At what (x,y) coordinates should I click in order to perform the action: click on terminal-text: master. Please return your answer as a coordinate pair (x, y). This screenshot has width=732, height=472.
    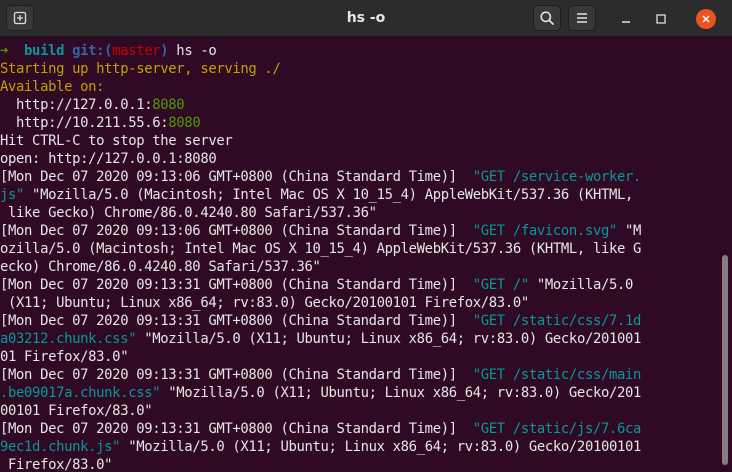
    Looking at the image, I should click on (136, 51).